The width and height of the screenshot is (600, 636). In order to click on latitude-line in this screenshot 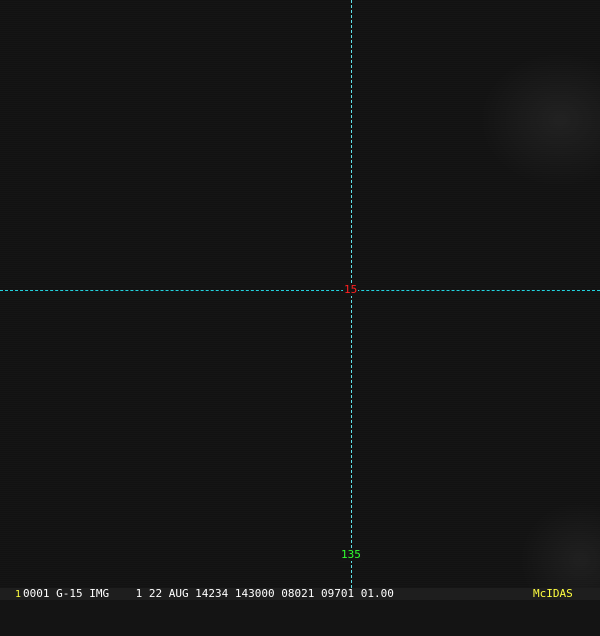, I will do `click(300, 290)`.